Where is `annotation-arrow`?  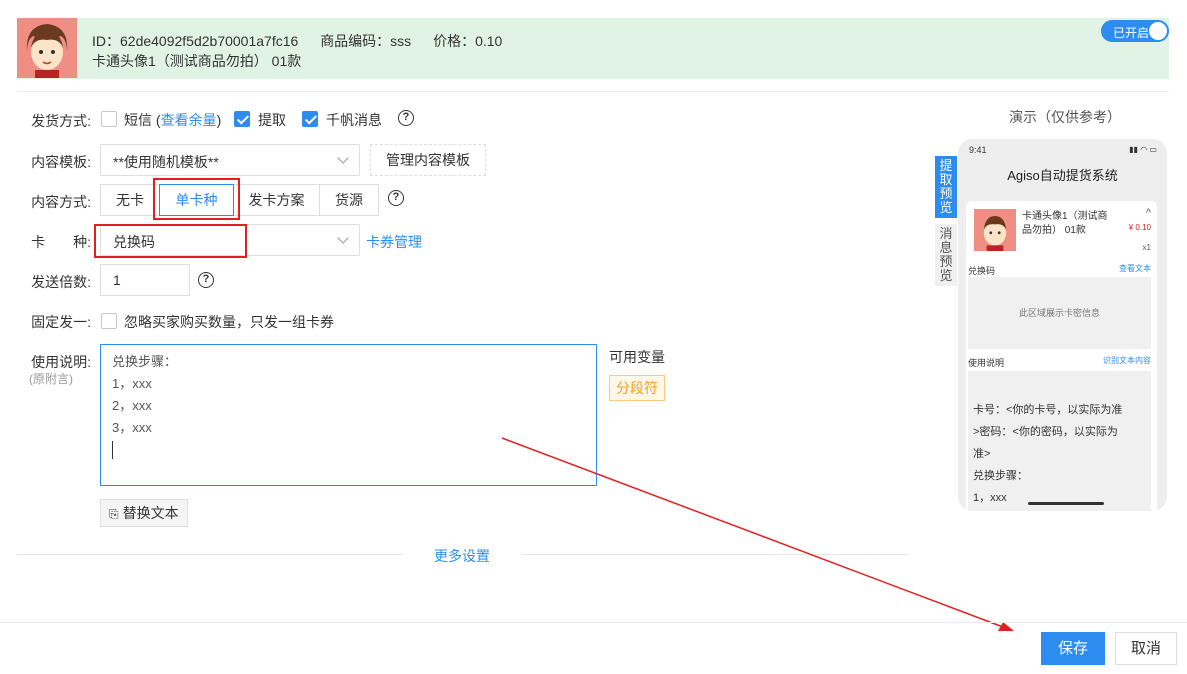
annotation-arrow is located at coordinates (757, 534).